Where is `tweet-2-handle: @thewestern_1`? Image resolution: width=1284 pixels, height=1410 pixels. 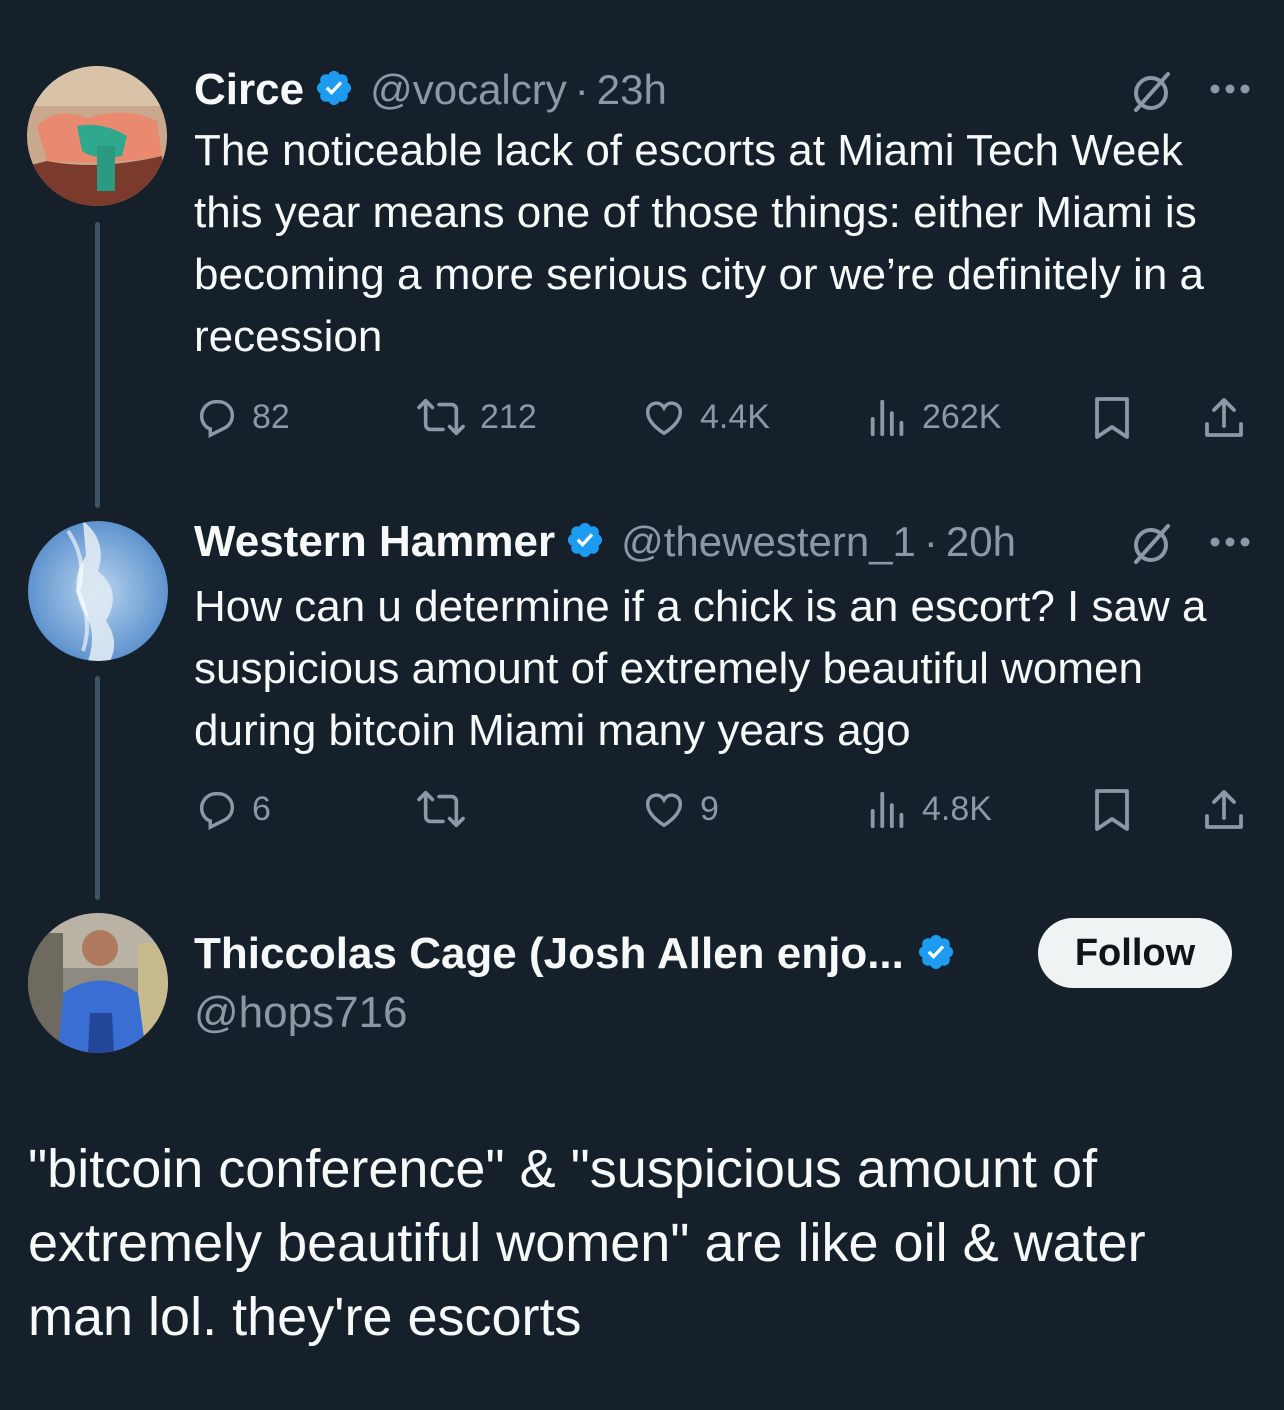 tweet-2-handle: @thewestern_1 is located at coordinates (768, 542).